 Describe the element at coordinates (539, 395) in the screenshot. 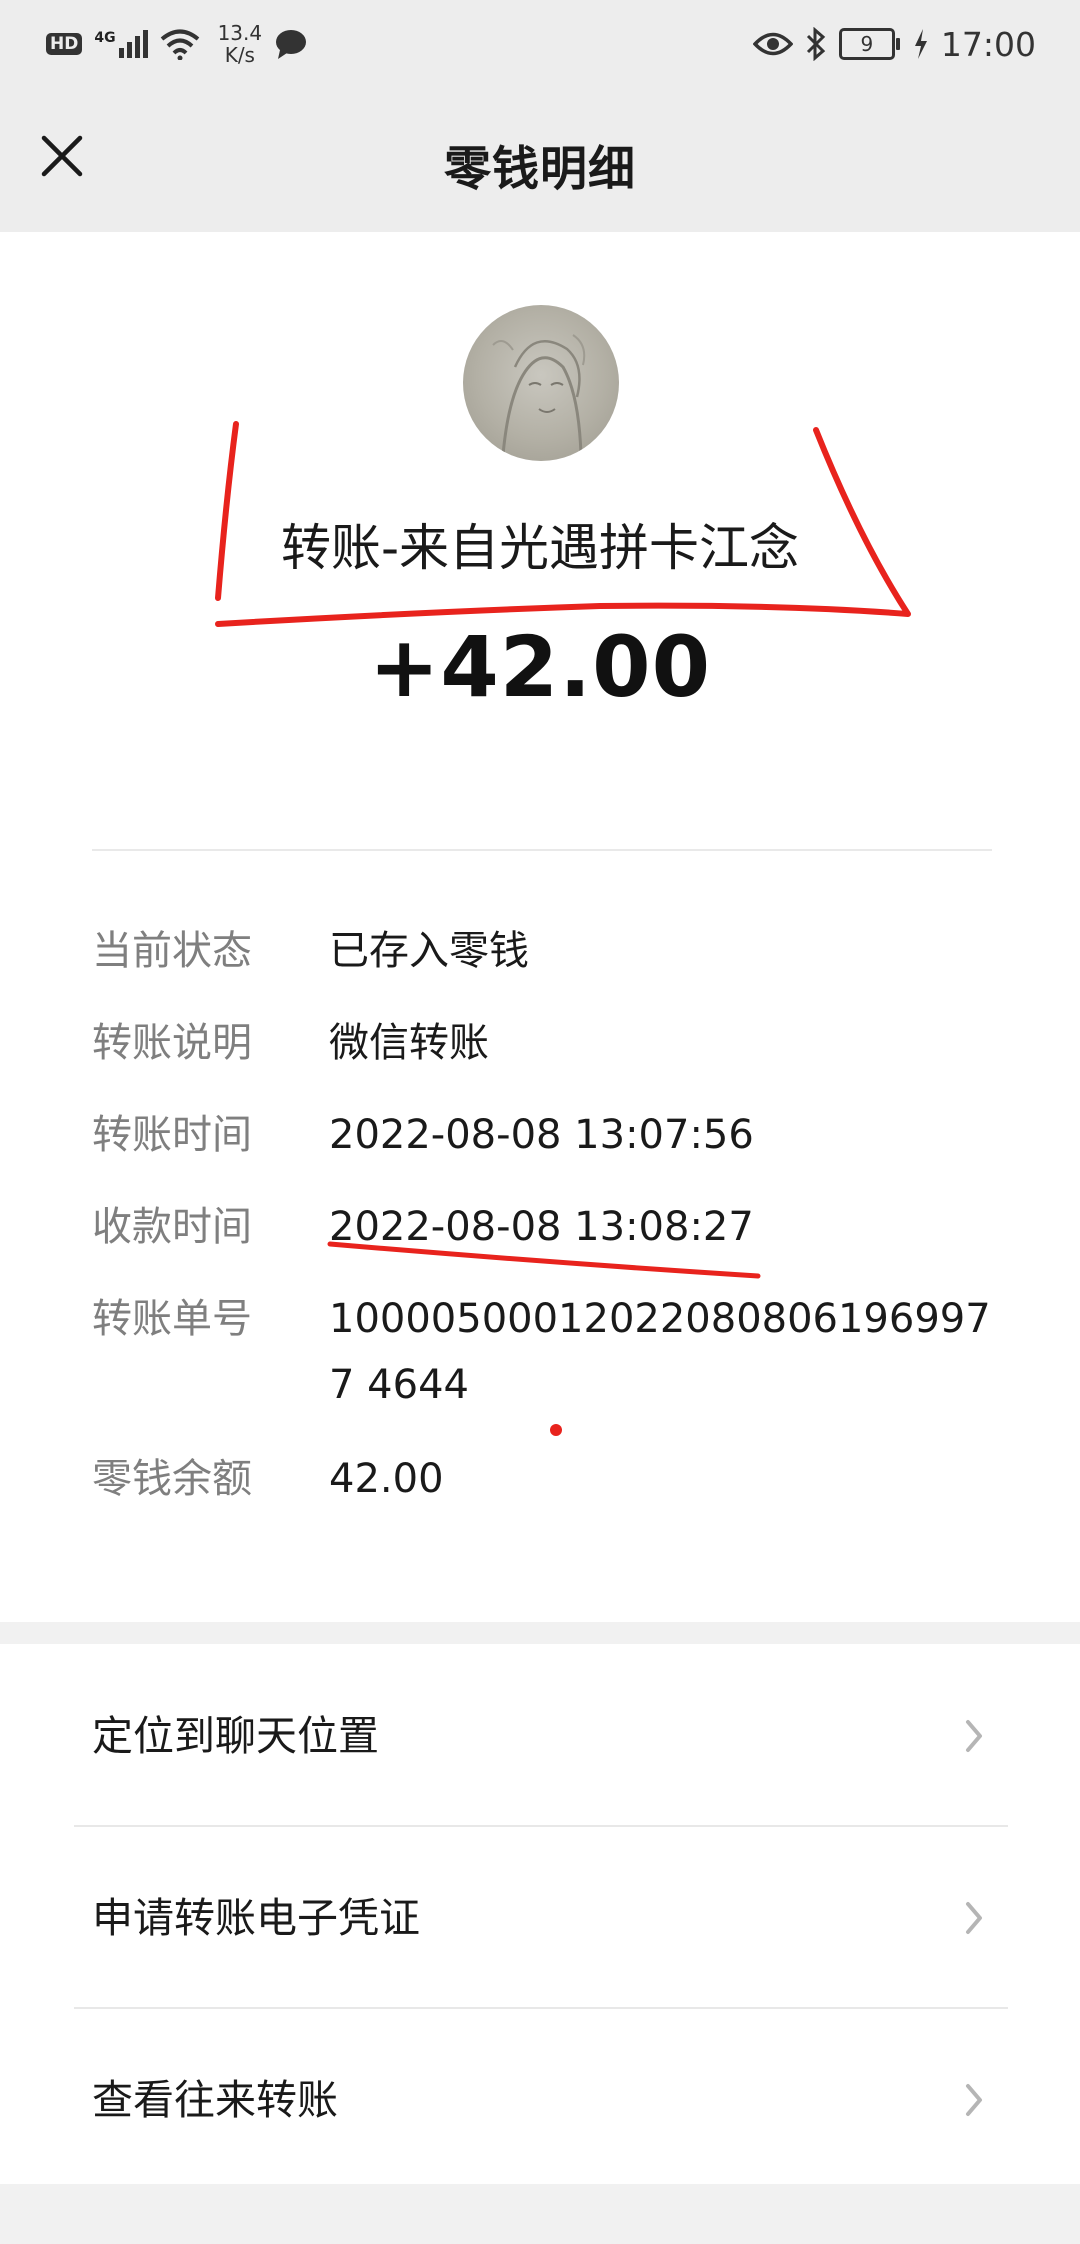

I see `avatar-sketch` at that location.